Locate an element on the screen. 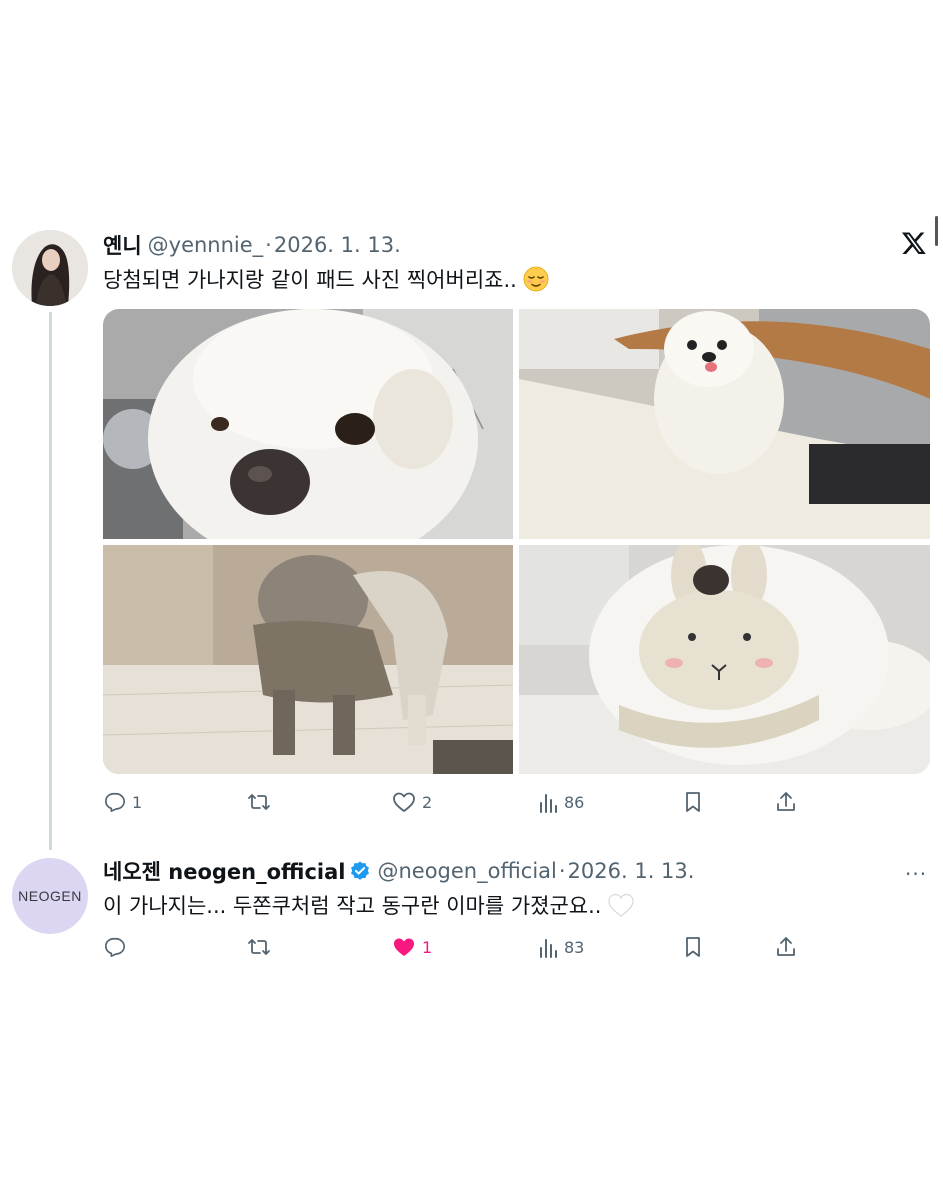  author-name: 옌니 is located at coordinates (122, 245).